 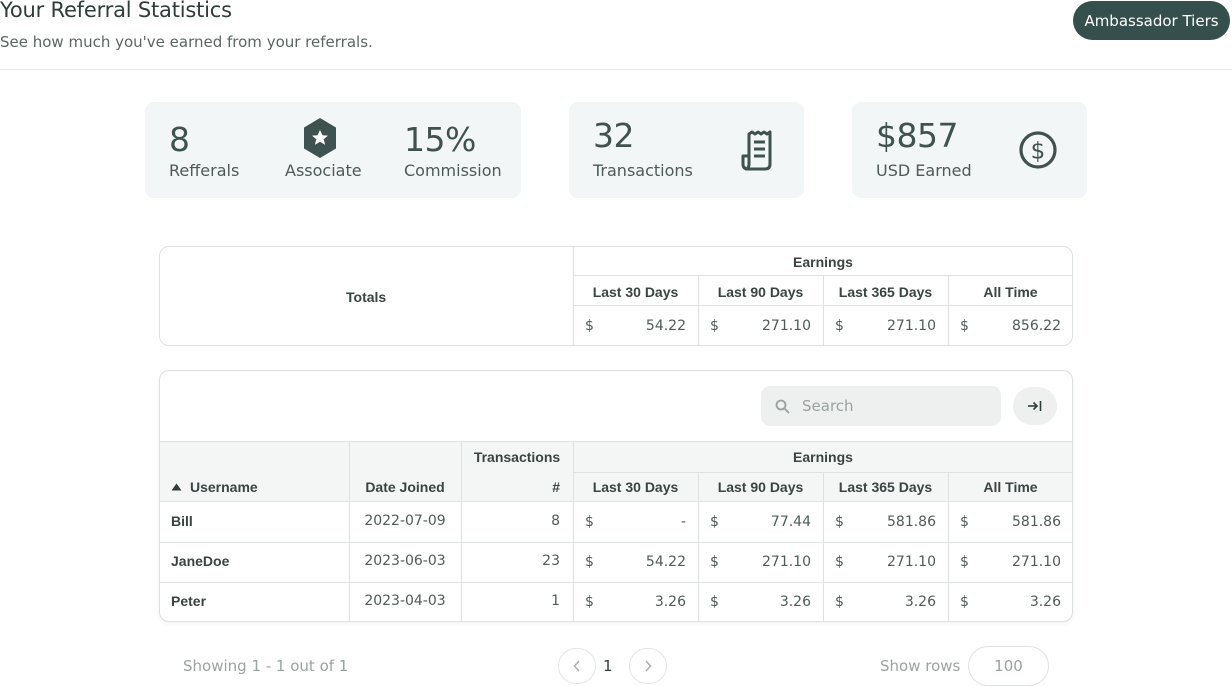 I want to click on row-date: 2023-04-03, so click(x=405, y=601).